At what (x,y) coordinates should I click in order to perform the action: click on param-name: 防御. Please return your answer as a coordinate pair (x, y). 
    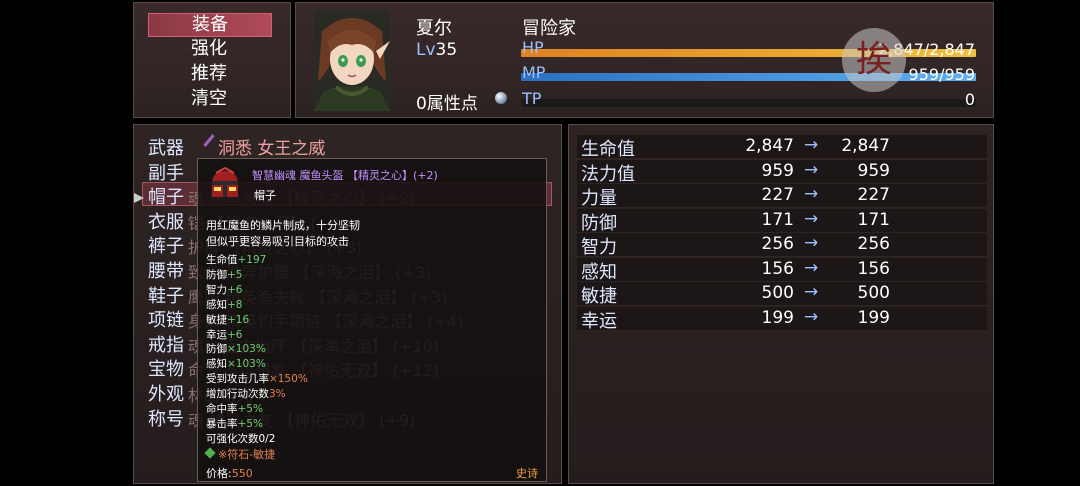
    Looking at the image, I should click on (599, 223).